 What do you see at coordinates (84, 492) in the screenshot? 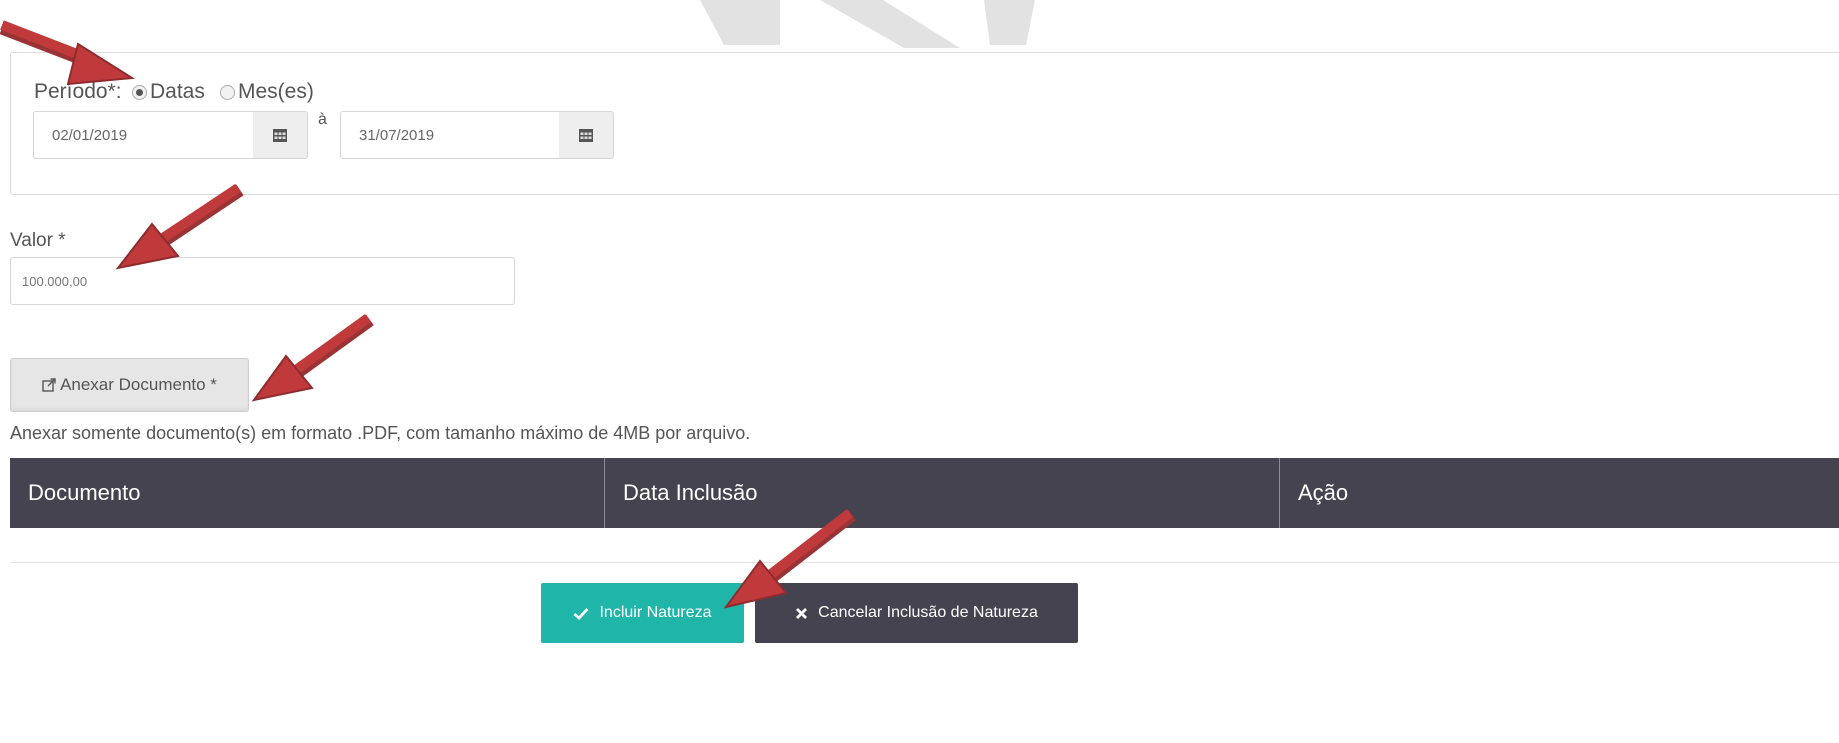
I see `column-header-documento: Documento` at bounding box center [84, 492].